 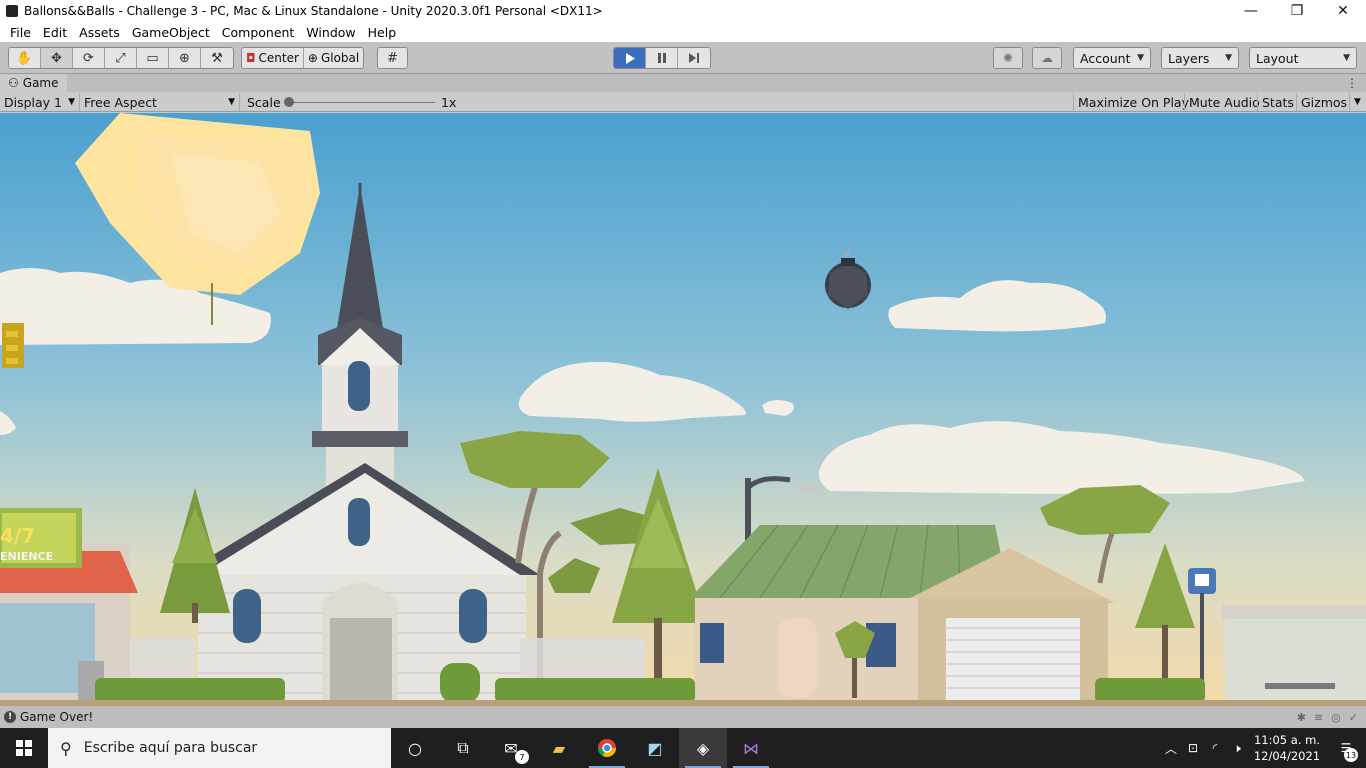 What do you see at coordinates (607, 748) in the screenshot?
I see `chrome-icon` at bounding box center [607, 748].